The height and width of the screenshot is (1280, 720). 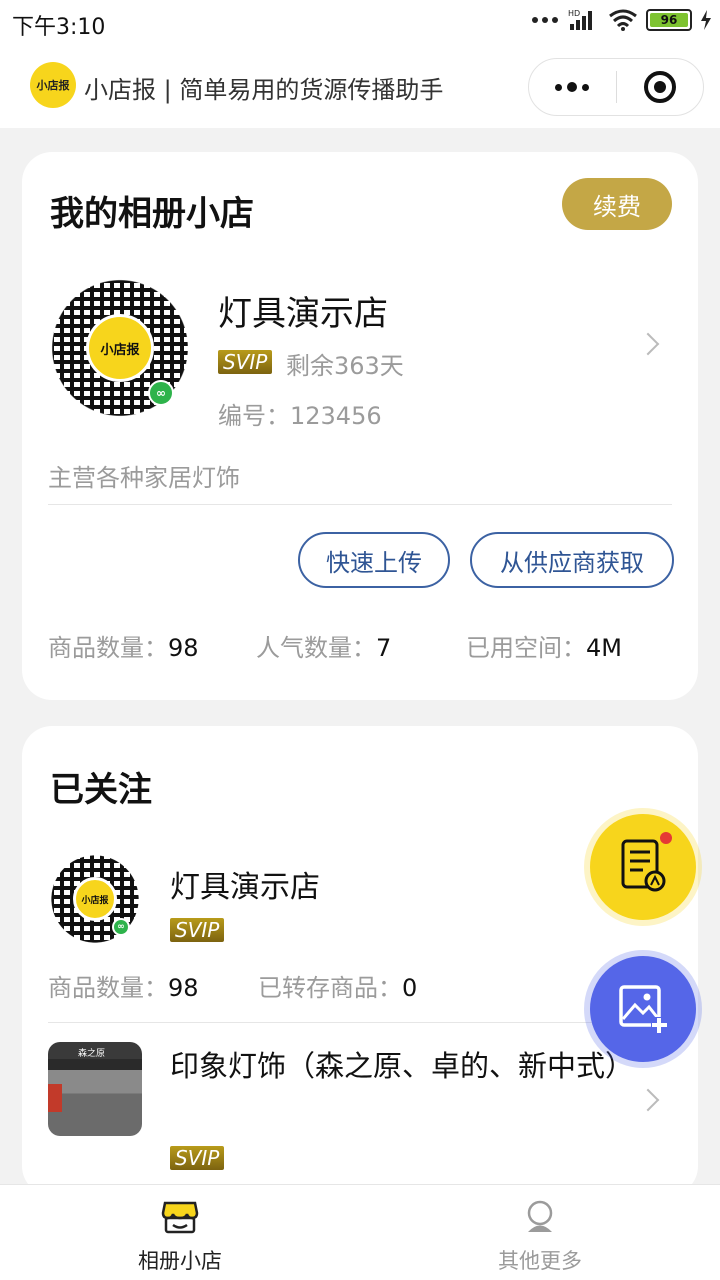 What do you see at coordinates (92, 1054) in the screenshot?
I see `thumbnail-sign: 森之原` at bounding box center [92, 1054].